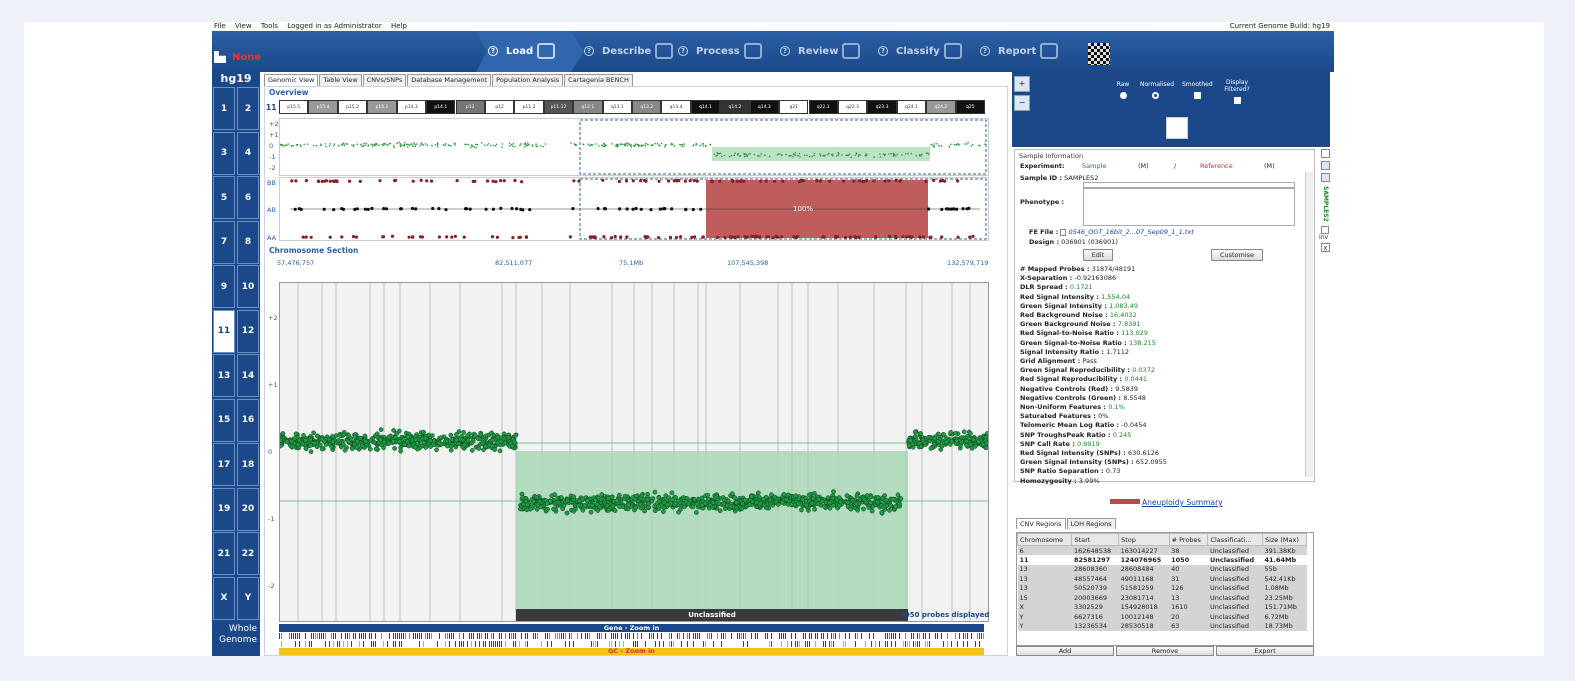 This screenshot has height=681, width=1575. What do you see at coordinates (224, 108) in the screenshot?
I see `chromosome-button-1: 1` at bounding box center [224, 108].